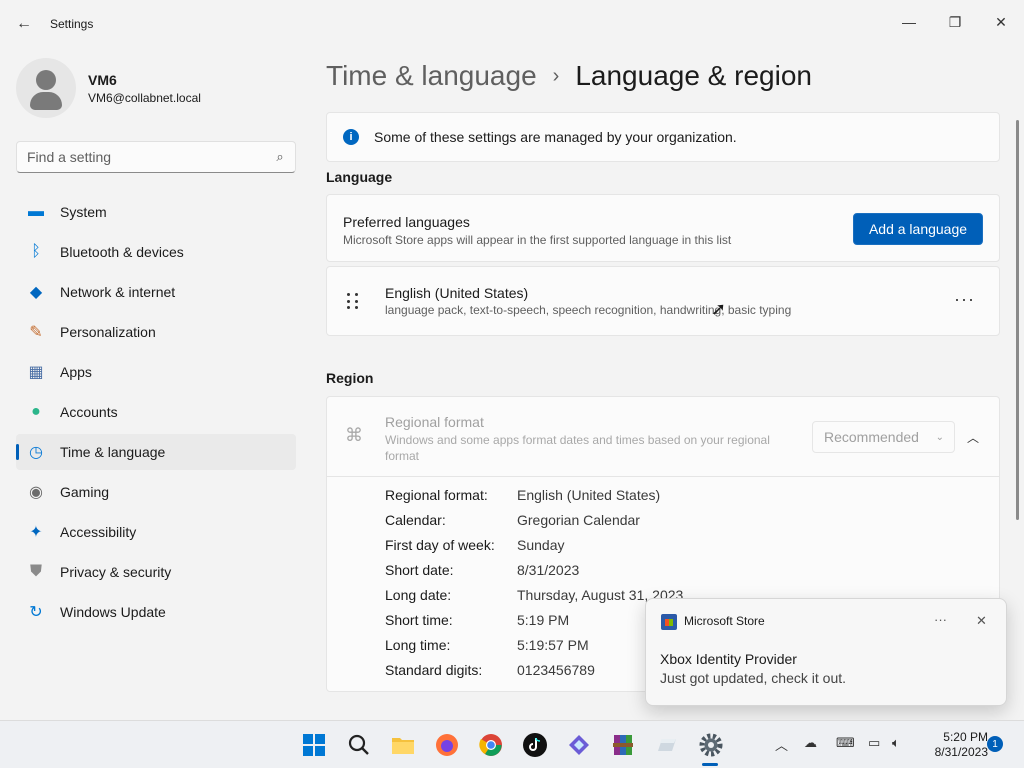 This screenshot has height=768, width=1024. I want to click on sidebar-item-network: ◆ Network & internet, so click(156, 292).